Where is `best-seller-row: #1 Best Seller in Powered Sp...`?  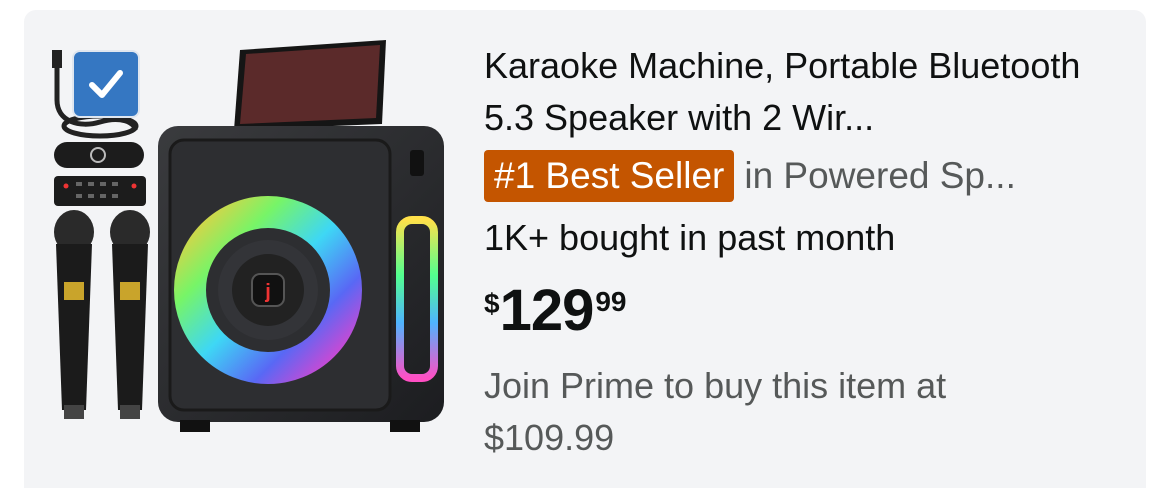 best-seller-row: #1 Best Seller in Powered Sp... is located at coordinates (804, 176).